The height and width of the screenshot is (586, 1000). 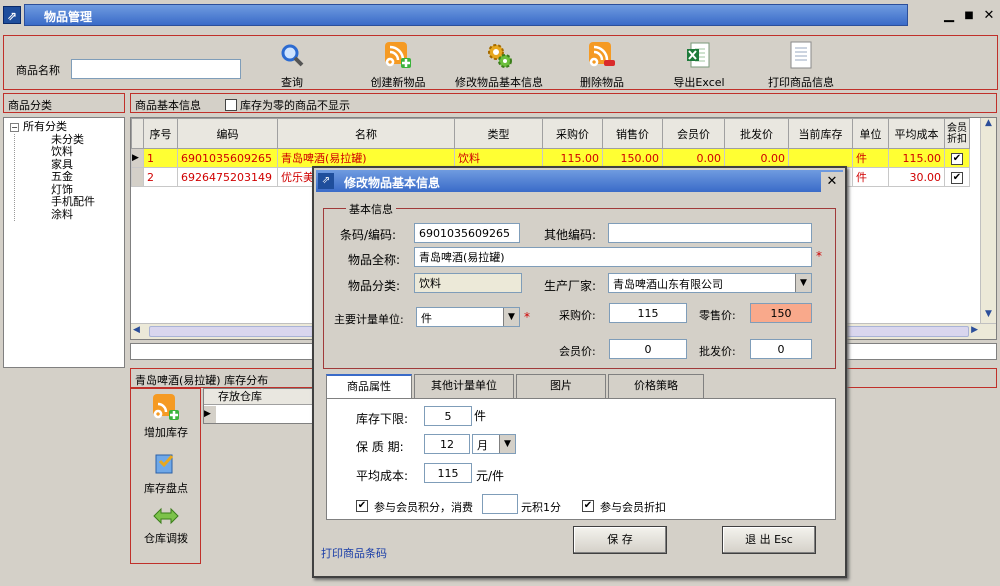 What do you see at coordinates (227, 133) in the screenshot?
I see `col-code: 编码` at bounding box center [227, 133].